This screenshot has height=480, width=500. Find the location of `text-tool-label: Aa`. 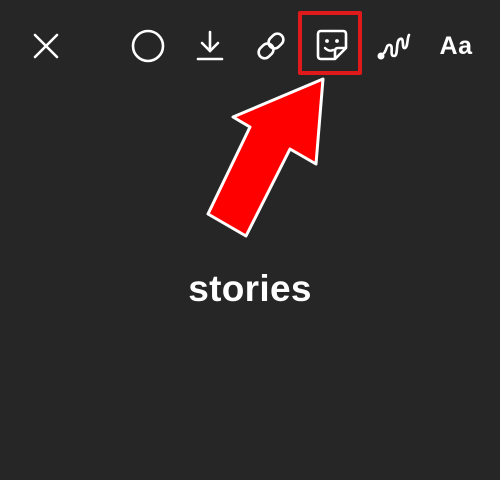

text-tool-label: Aa is located at coordinates (456, 45).